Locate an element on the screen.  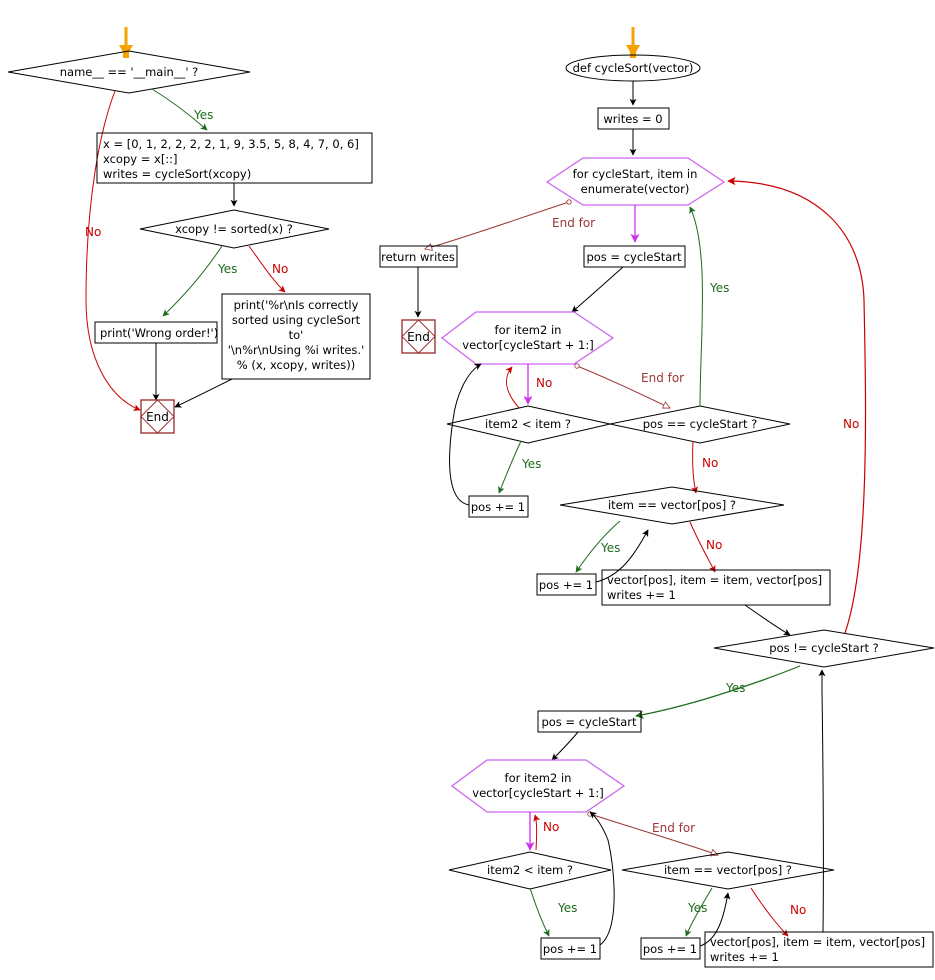
decision-item-eq-vectorpos-2-label: item == vector[pos] ? is located at coordinates (728, 870).